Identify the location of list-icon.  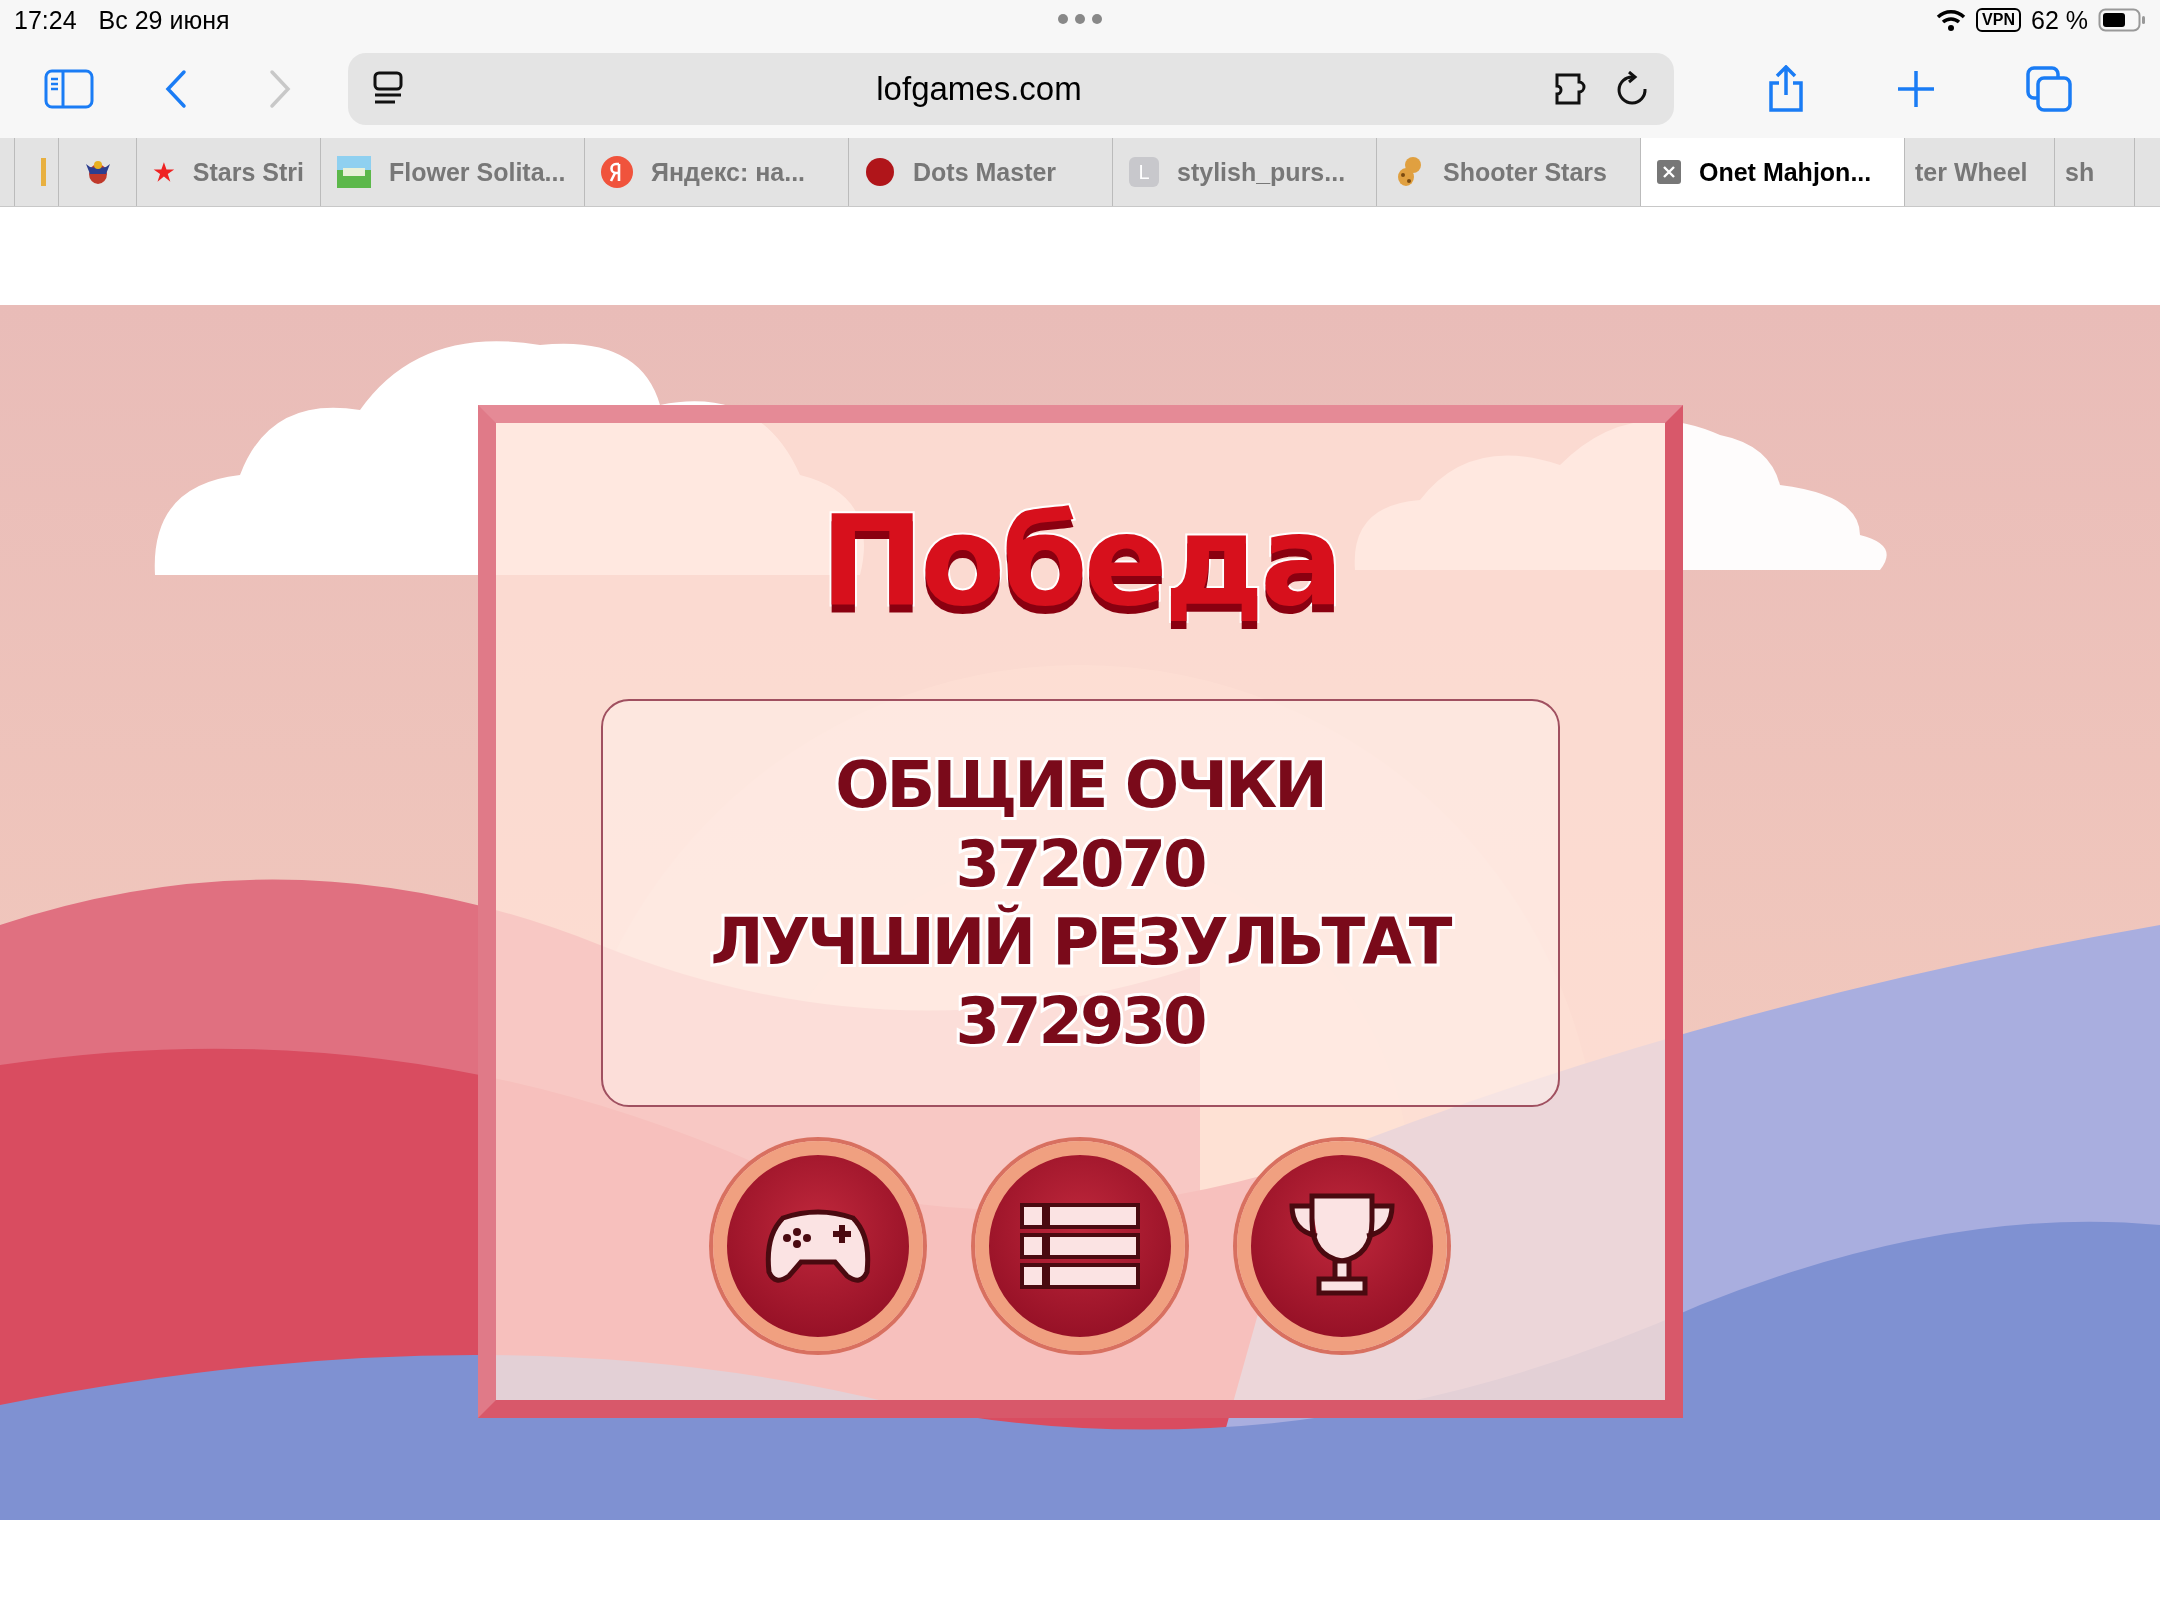
(1080, 1246).